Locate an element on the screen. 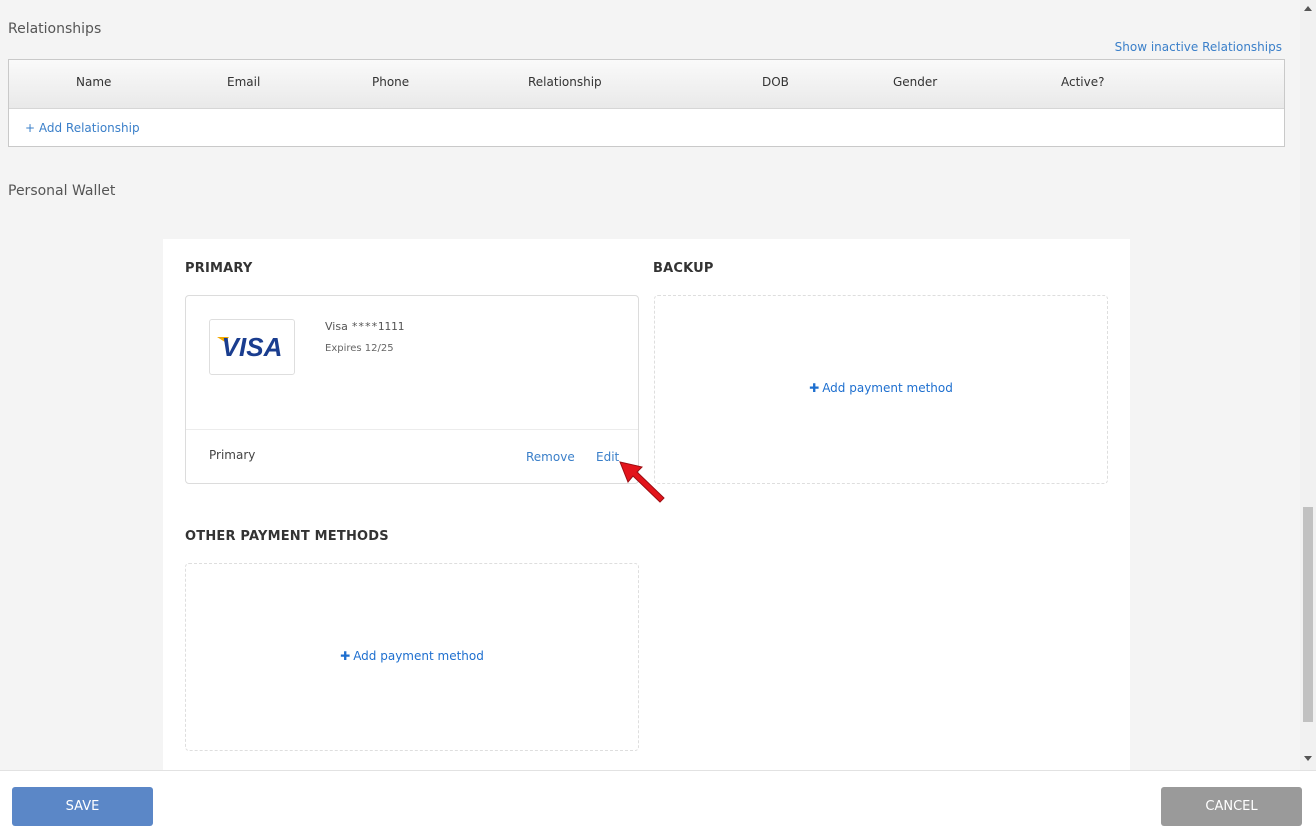 This screenshot has height=837, width=1316. visa-logo-text: VISA is located at coordinates (252, 347).